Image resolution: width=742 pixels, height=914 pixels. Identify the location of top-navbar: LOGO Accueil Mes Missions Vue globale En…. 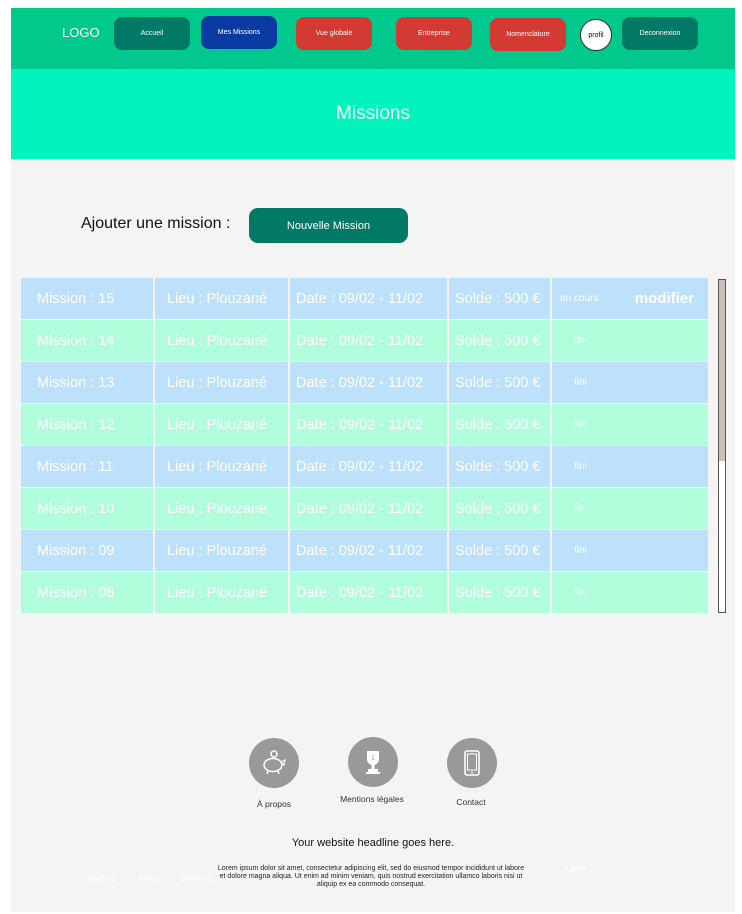
(373, 38).